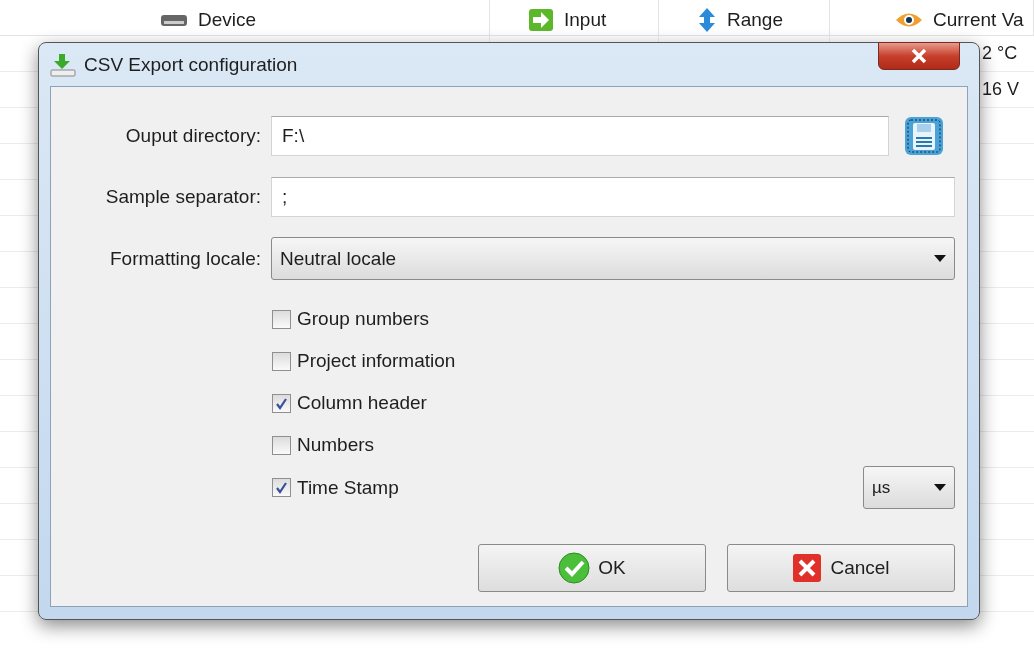 Image resolution: width=1034 pixels, height=659 pixels. Describe the element at coordinates (191, 64) in the screenshot. I see `window-title: CSV Export configuration` at that location.